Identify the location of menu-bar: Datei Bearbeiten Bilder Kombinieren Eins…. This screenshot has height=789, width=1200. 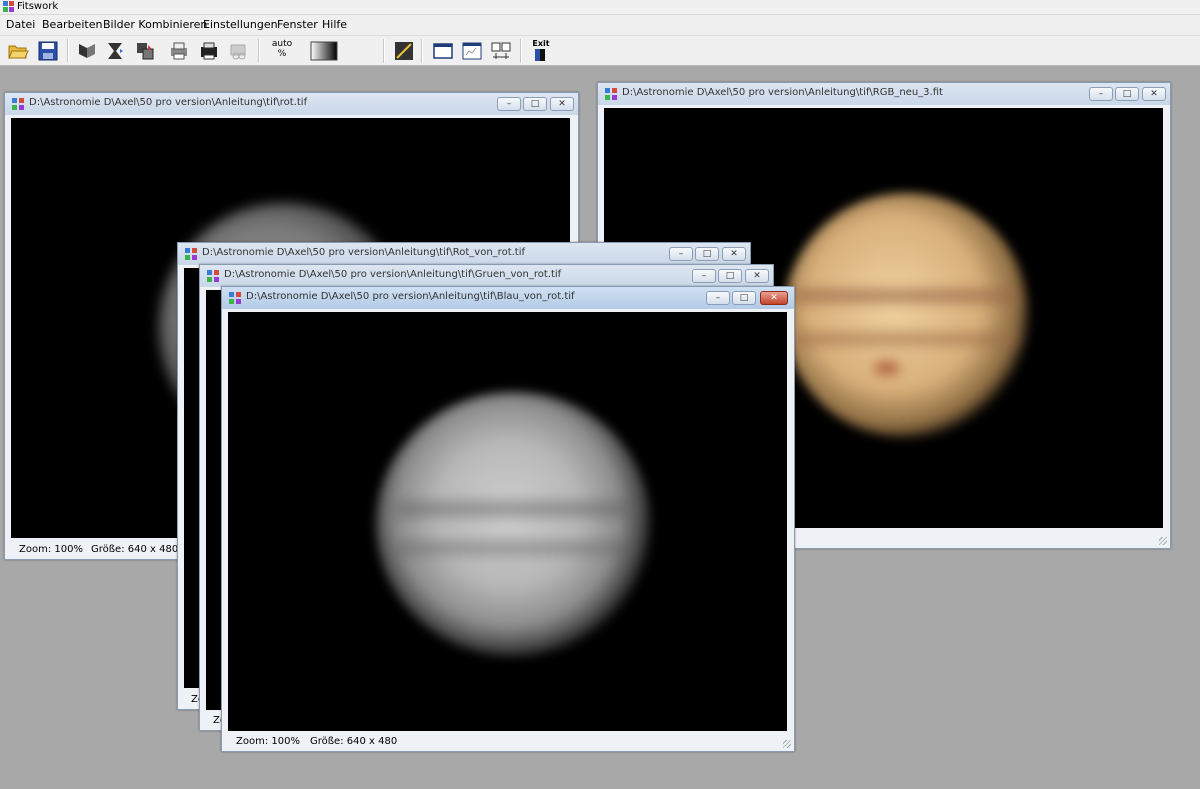
(600, 25).